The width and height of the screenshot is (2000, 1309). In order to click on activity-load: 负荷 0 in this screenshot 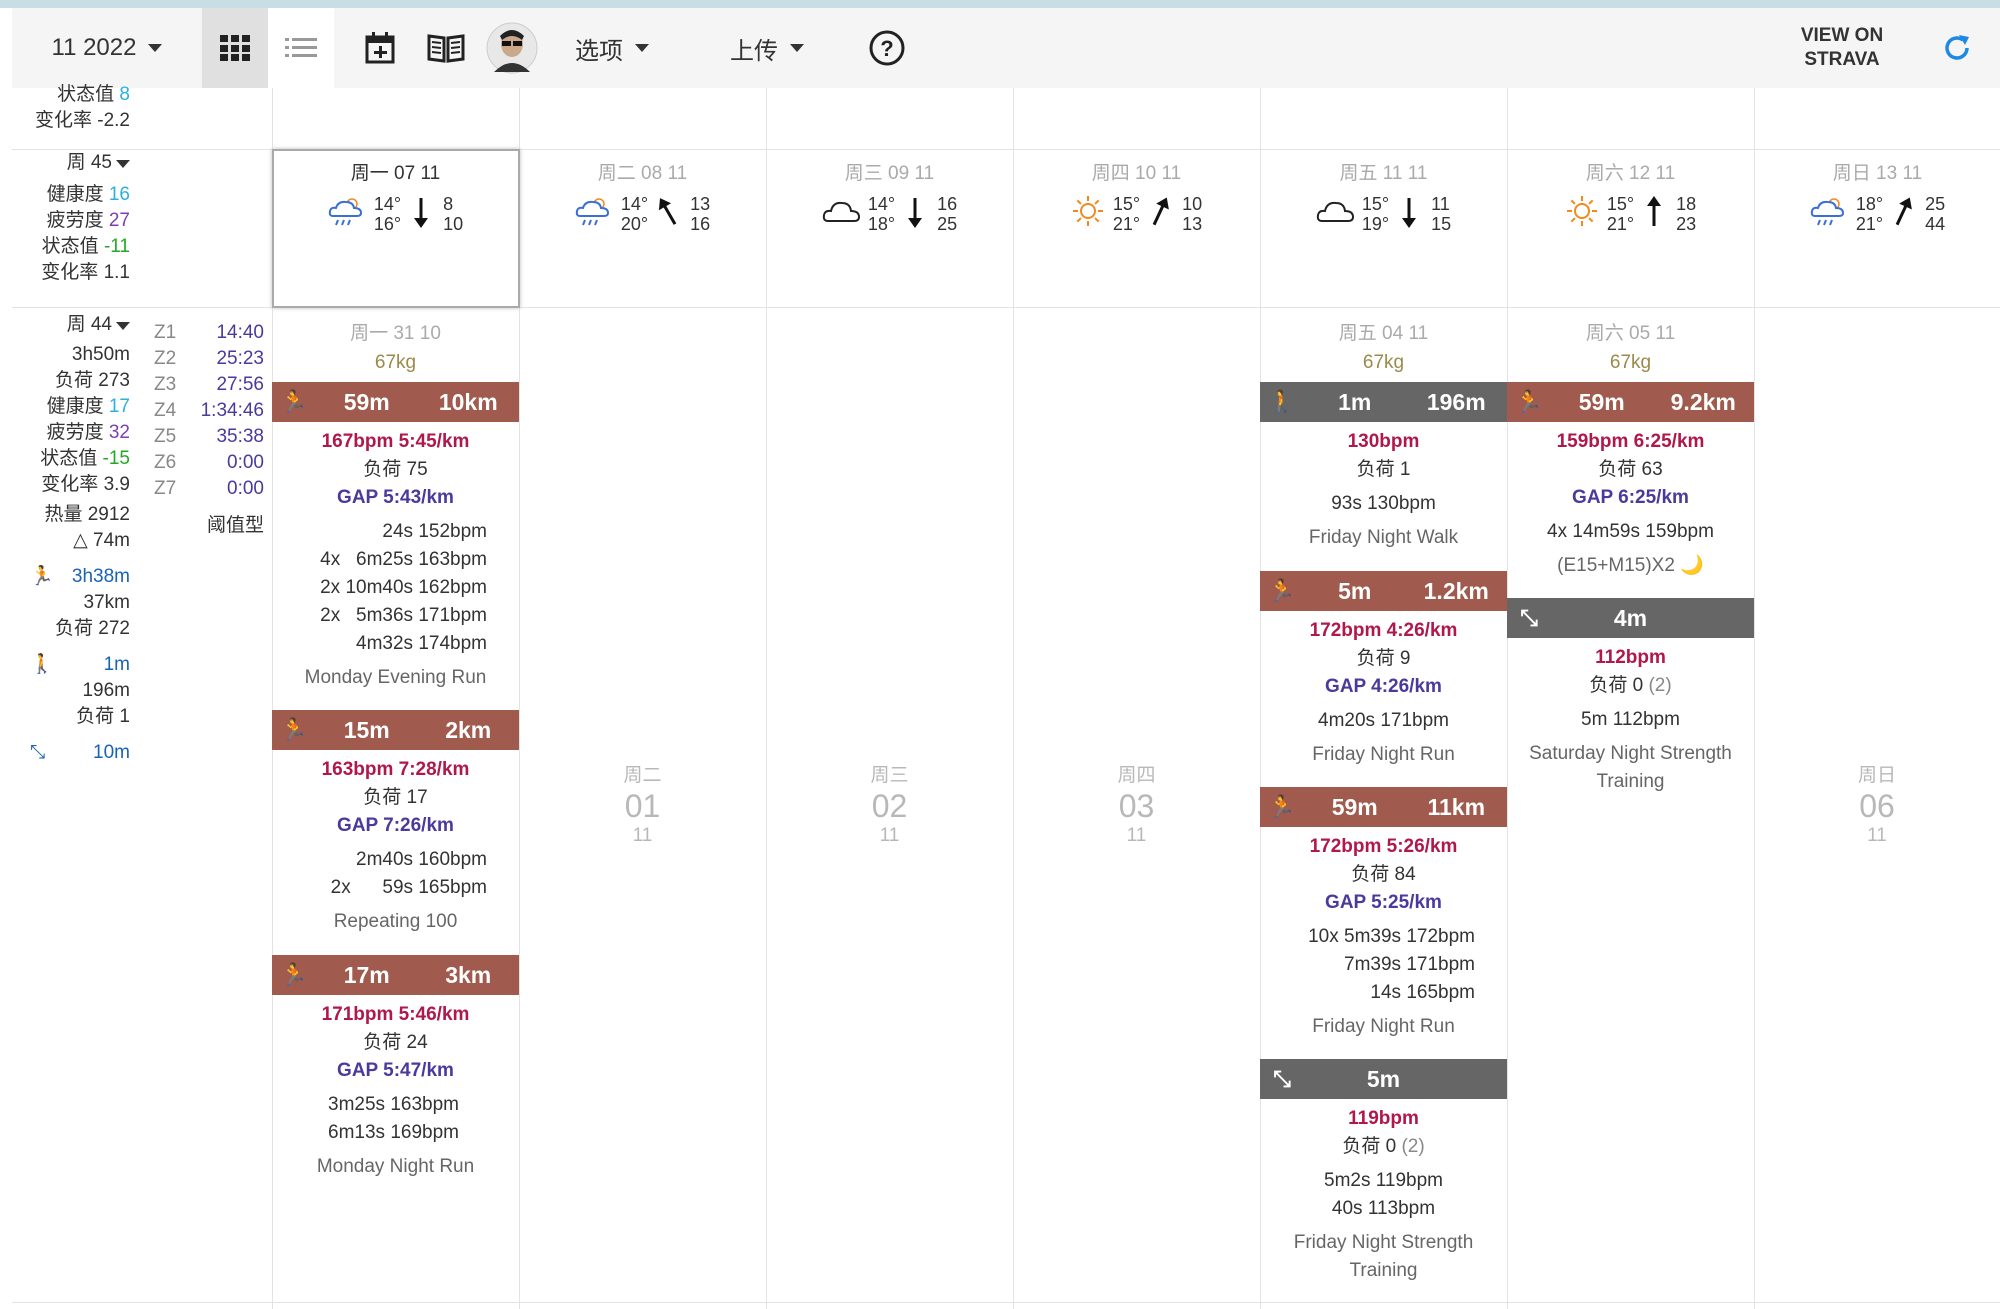, I will do `click(1369, 1146)`.